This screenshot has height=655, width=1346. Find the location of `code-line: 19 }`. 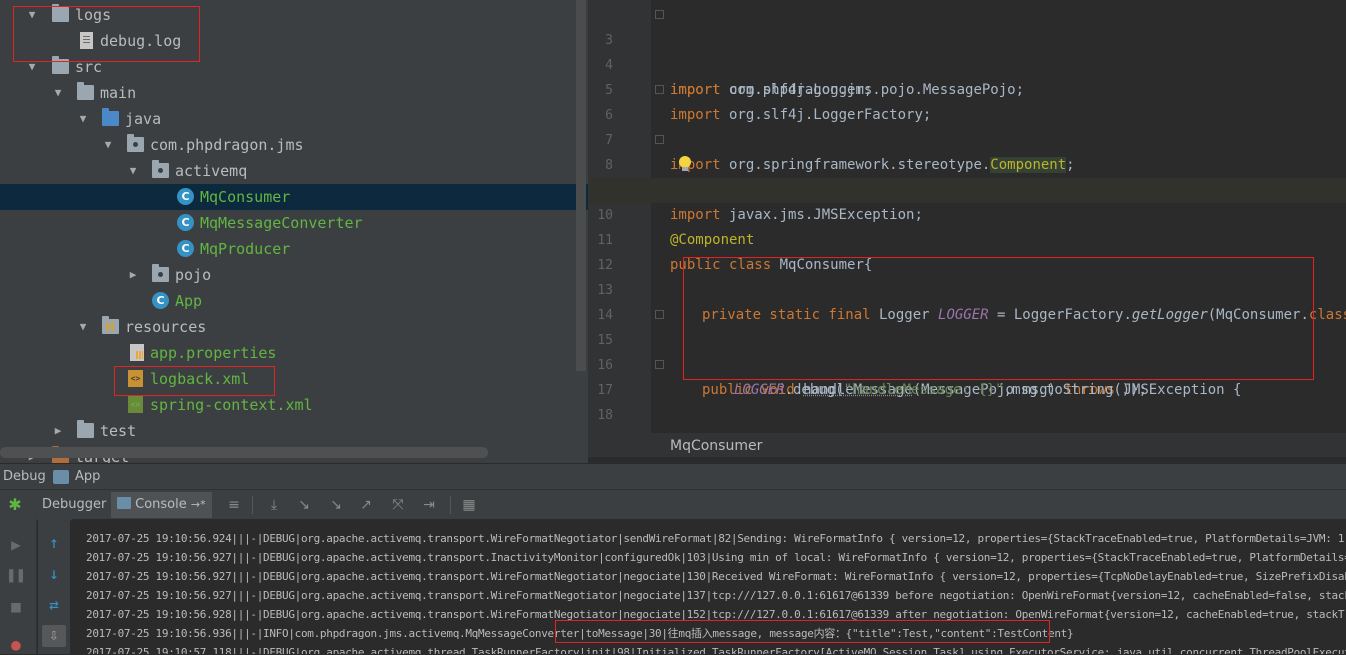

code-line: 19 } is located at coordinates (967, 415).